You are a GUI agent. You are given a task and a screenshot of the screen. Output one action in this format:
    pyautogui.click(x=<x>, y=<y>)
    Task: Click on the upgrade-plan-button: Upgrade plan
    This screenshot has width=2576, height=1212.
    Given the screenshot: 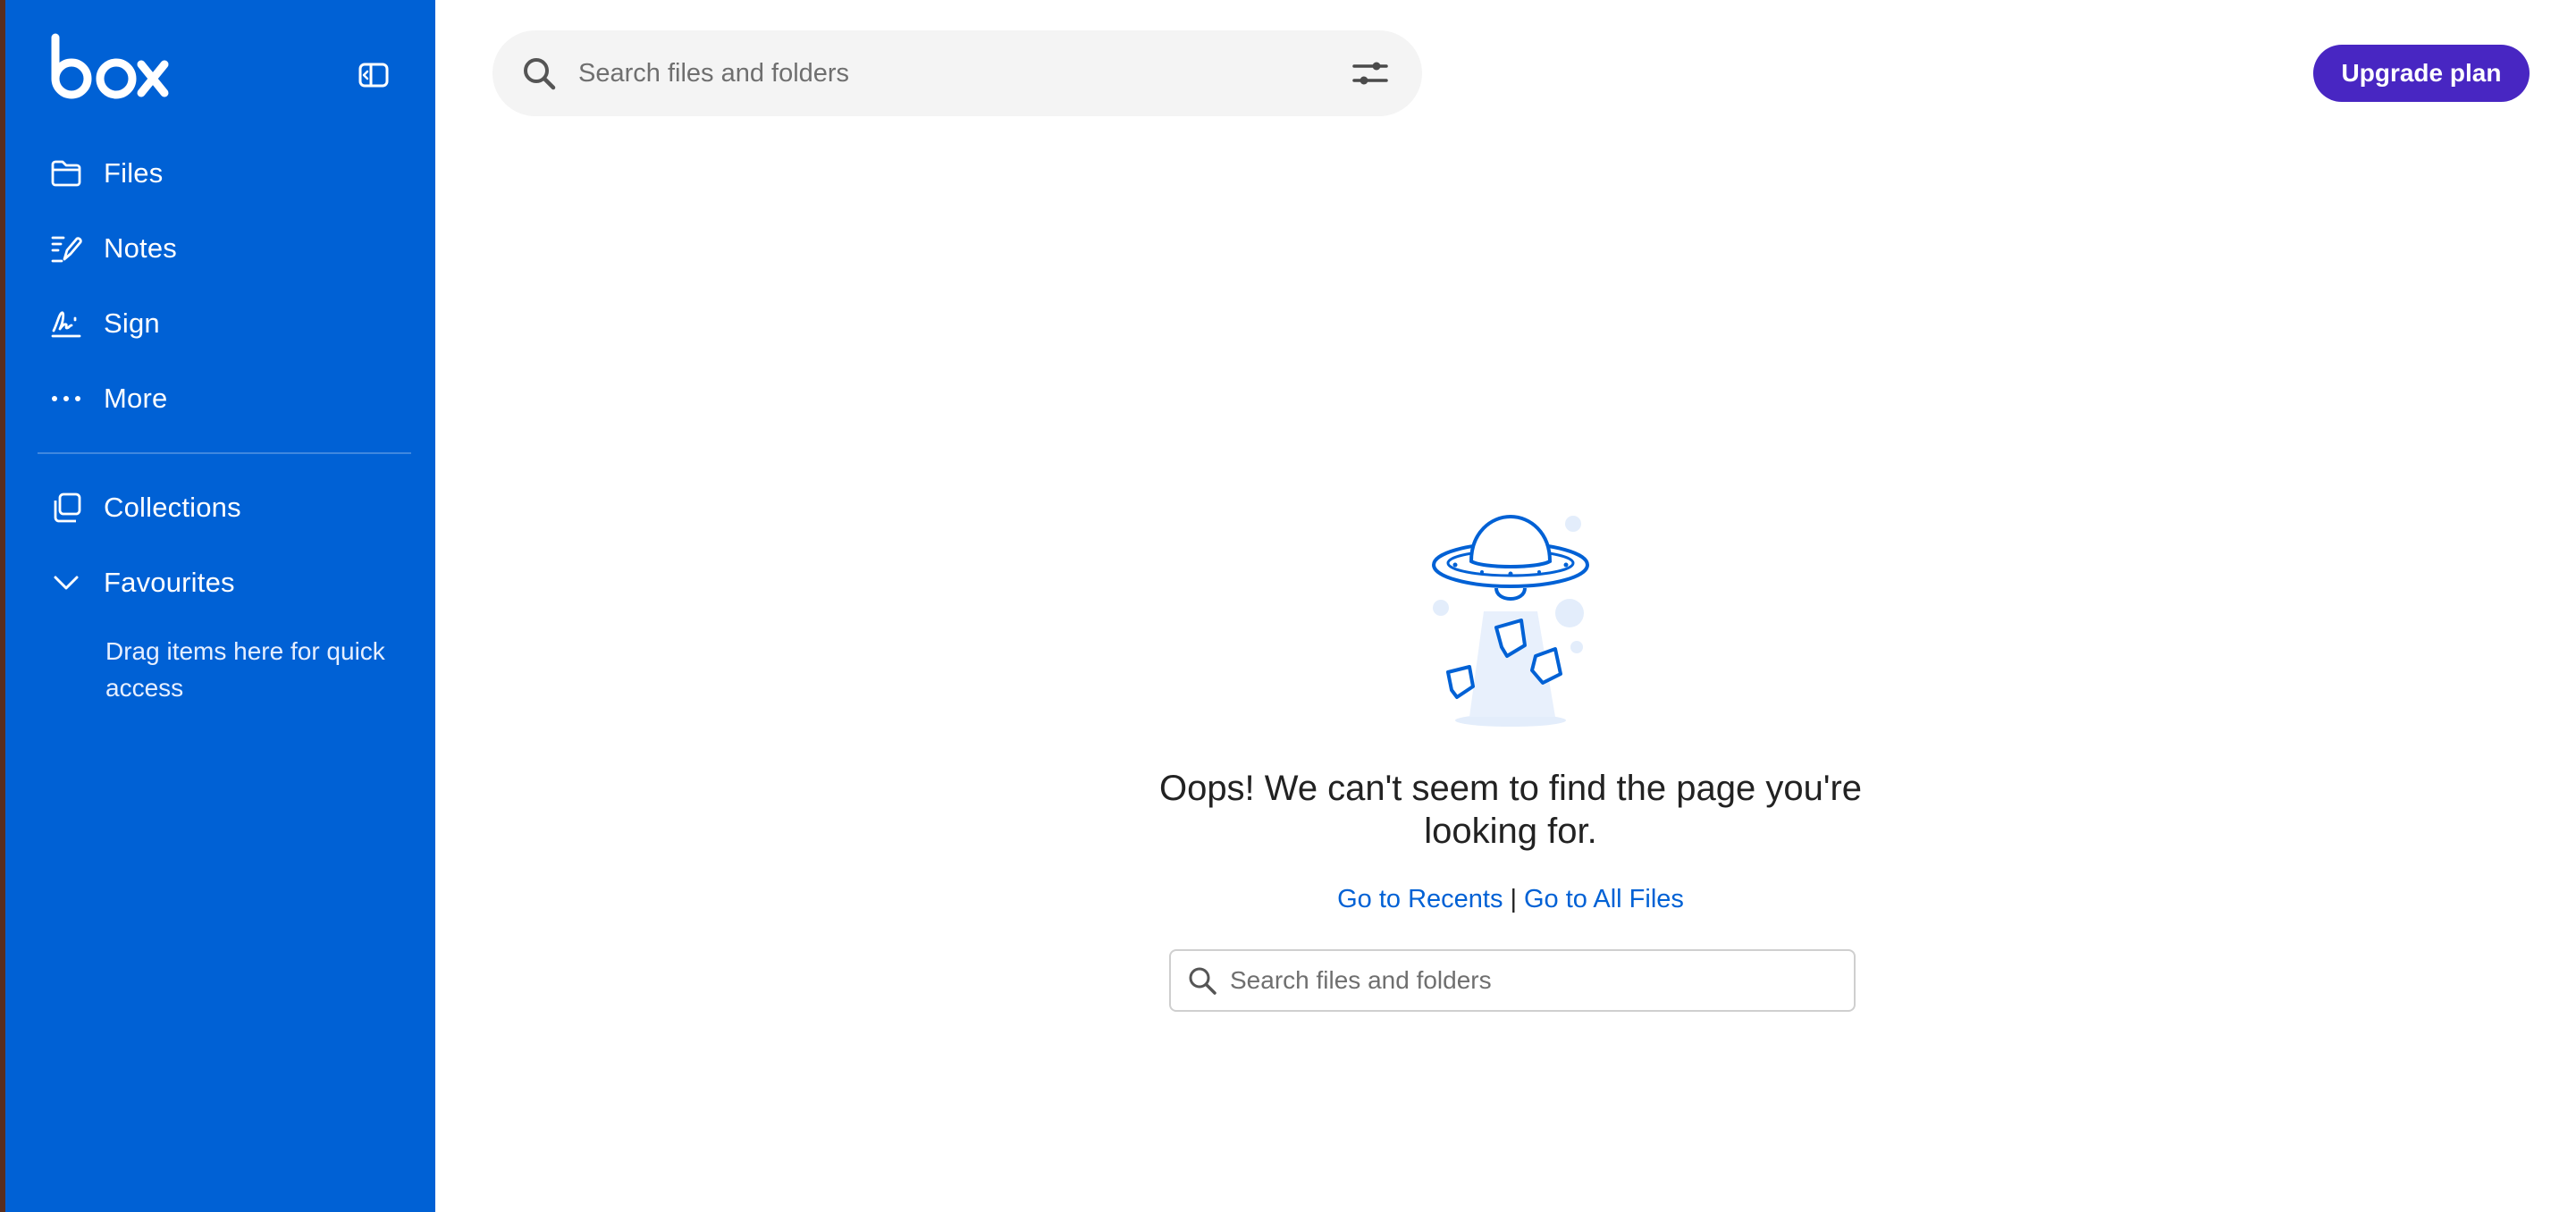 What is the action you would take?
    pyautogui.click(x=2422, y=74)
    